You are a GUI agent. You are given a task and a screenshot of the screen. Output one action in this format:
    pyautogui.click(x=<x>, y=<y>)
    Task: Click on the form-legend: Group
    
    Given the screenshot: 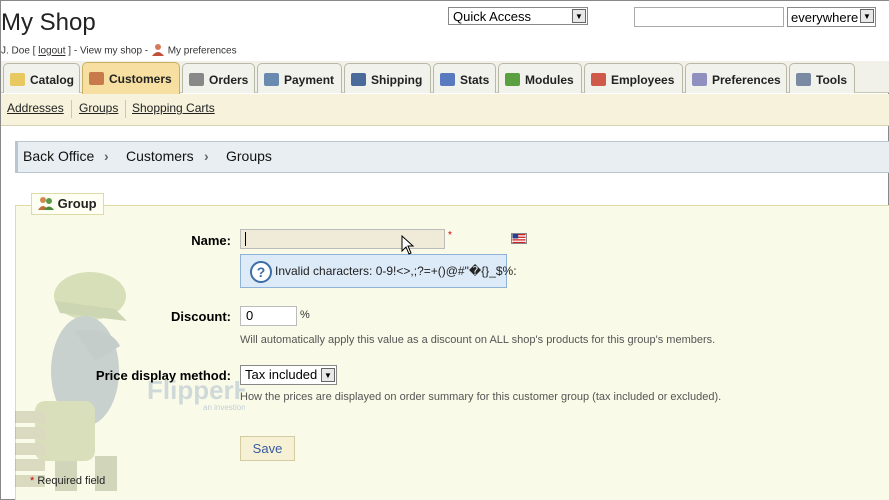 What is the action you would take?
    pyautogui.click(x=67, y=204)
    